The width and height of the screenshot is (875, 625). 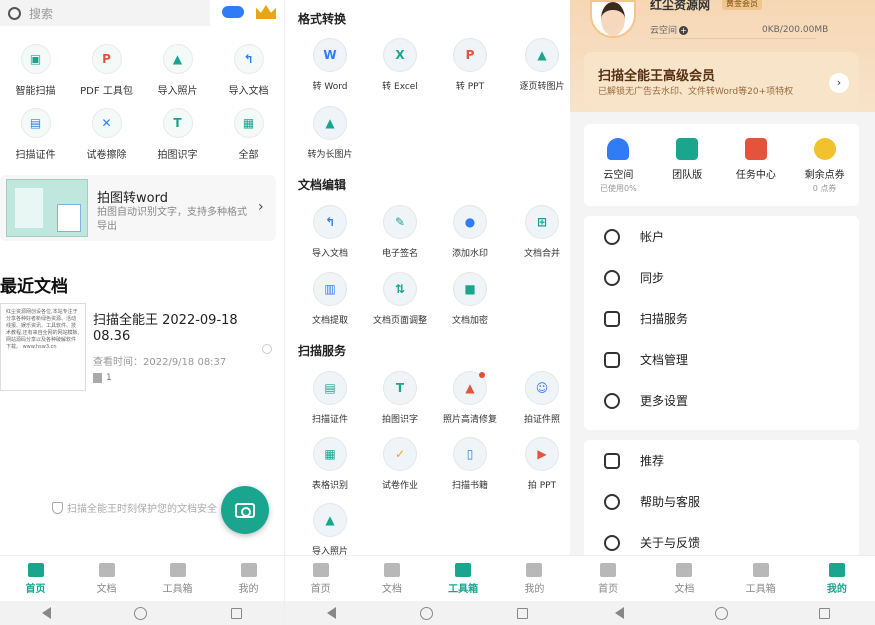 What do you see at coordinates (138, 208) in the screenshot?
I see `promo-banner: 拍图转word 拍图自动识别文字，支持多种格式导出 ›` at bounding box center [138, 208].